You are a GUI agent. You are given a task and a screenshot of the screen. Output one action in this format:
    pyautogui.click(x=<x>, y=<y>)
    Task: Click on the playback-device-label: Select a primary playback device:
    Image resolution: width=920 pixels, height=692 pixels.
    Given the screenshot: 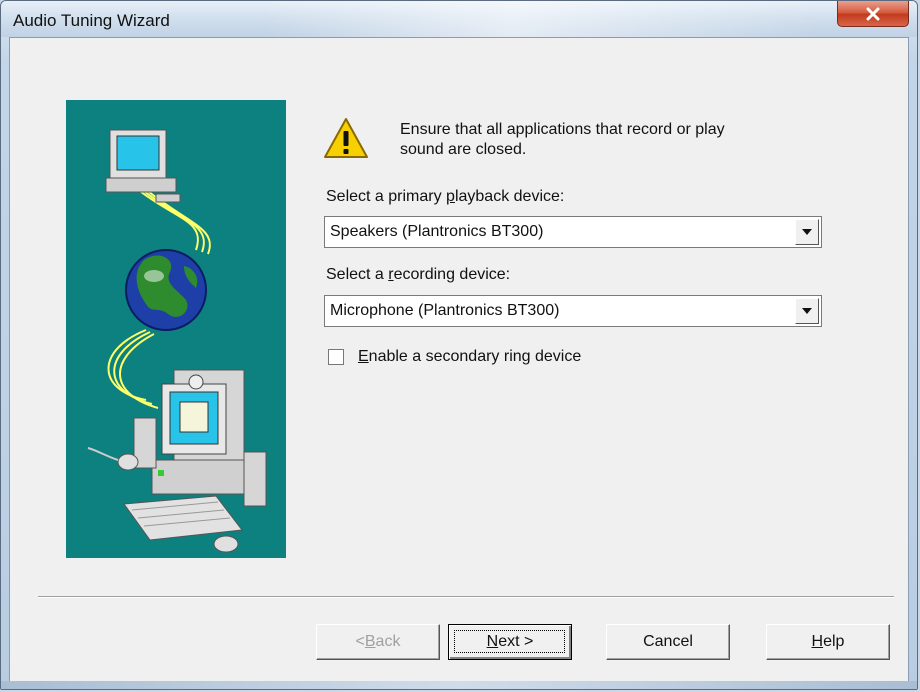 What is the action you would take?
    pyautogui.click(x=445, y=196)
    